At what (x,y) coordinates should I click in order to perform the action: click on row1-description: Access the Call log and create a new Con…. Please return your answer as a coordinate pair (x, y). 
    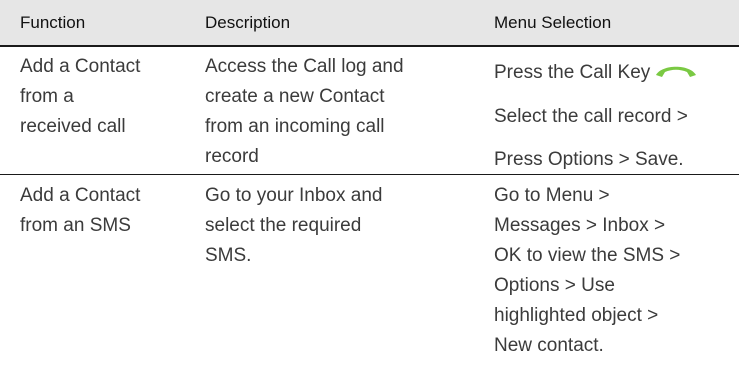
    Looking at the image, I should click on (304, 112).